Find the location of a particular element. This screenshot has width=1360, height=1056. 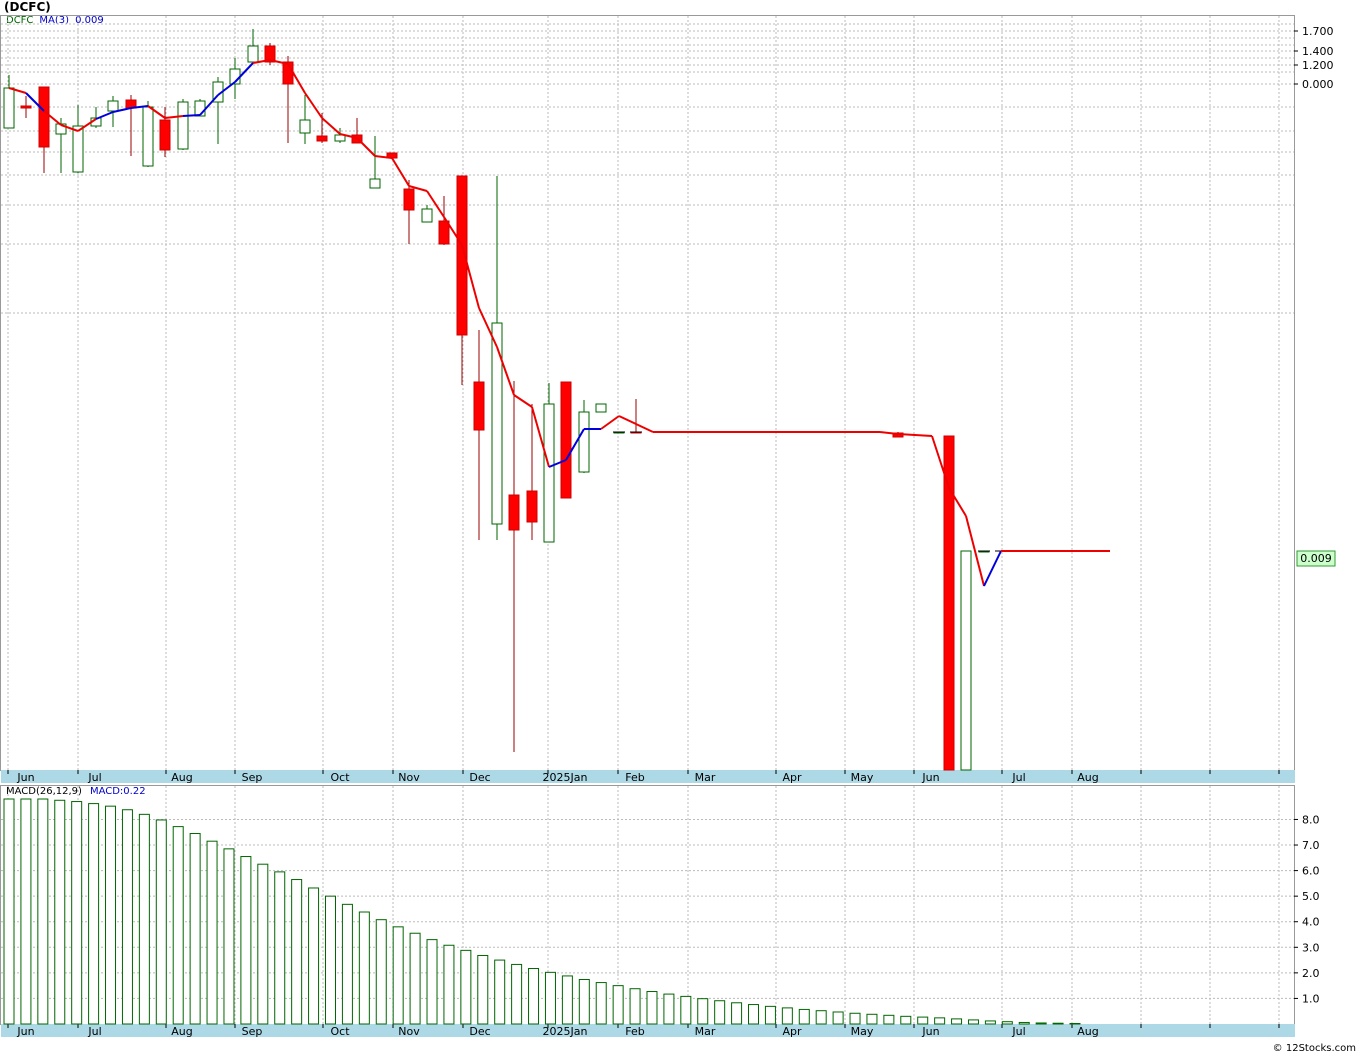

macd-month-label: Feb is located at coordinates (634, 1031).